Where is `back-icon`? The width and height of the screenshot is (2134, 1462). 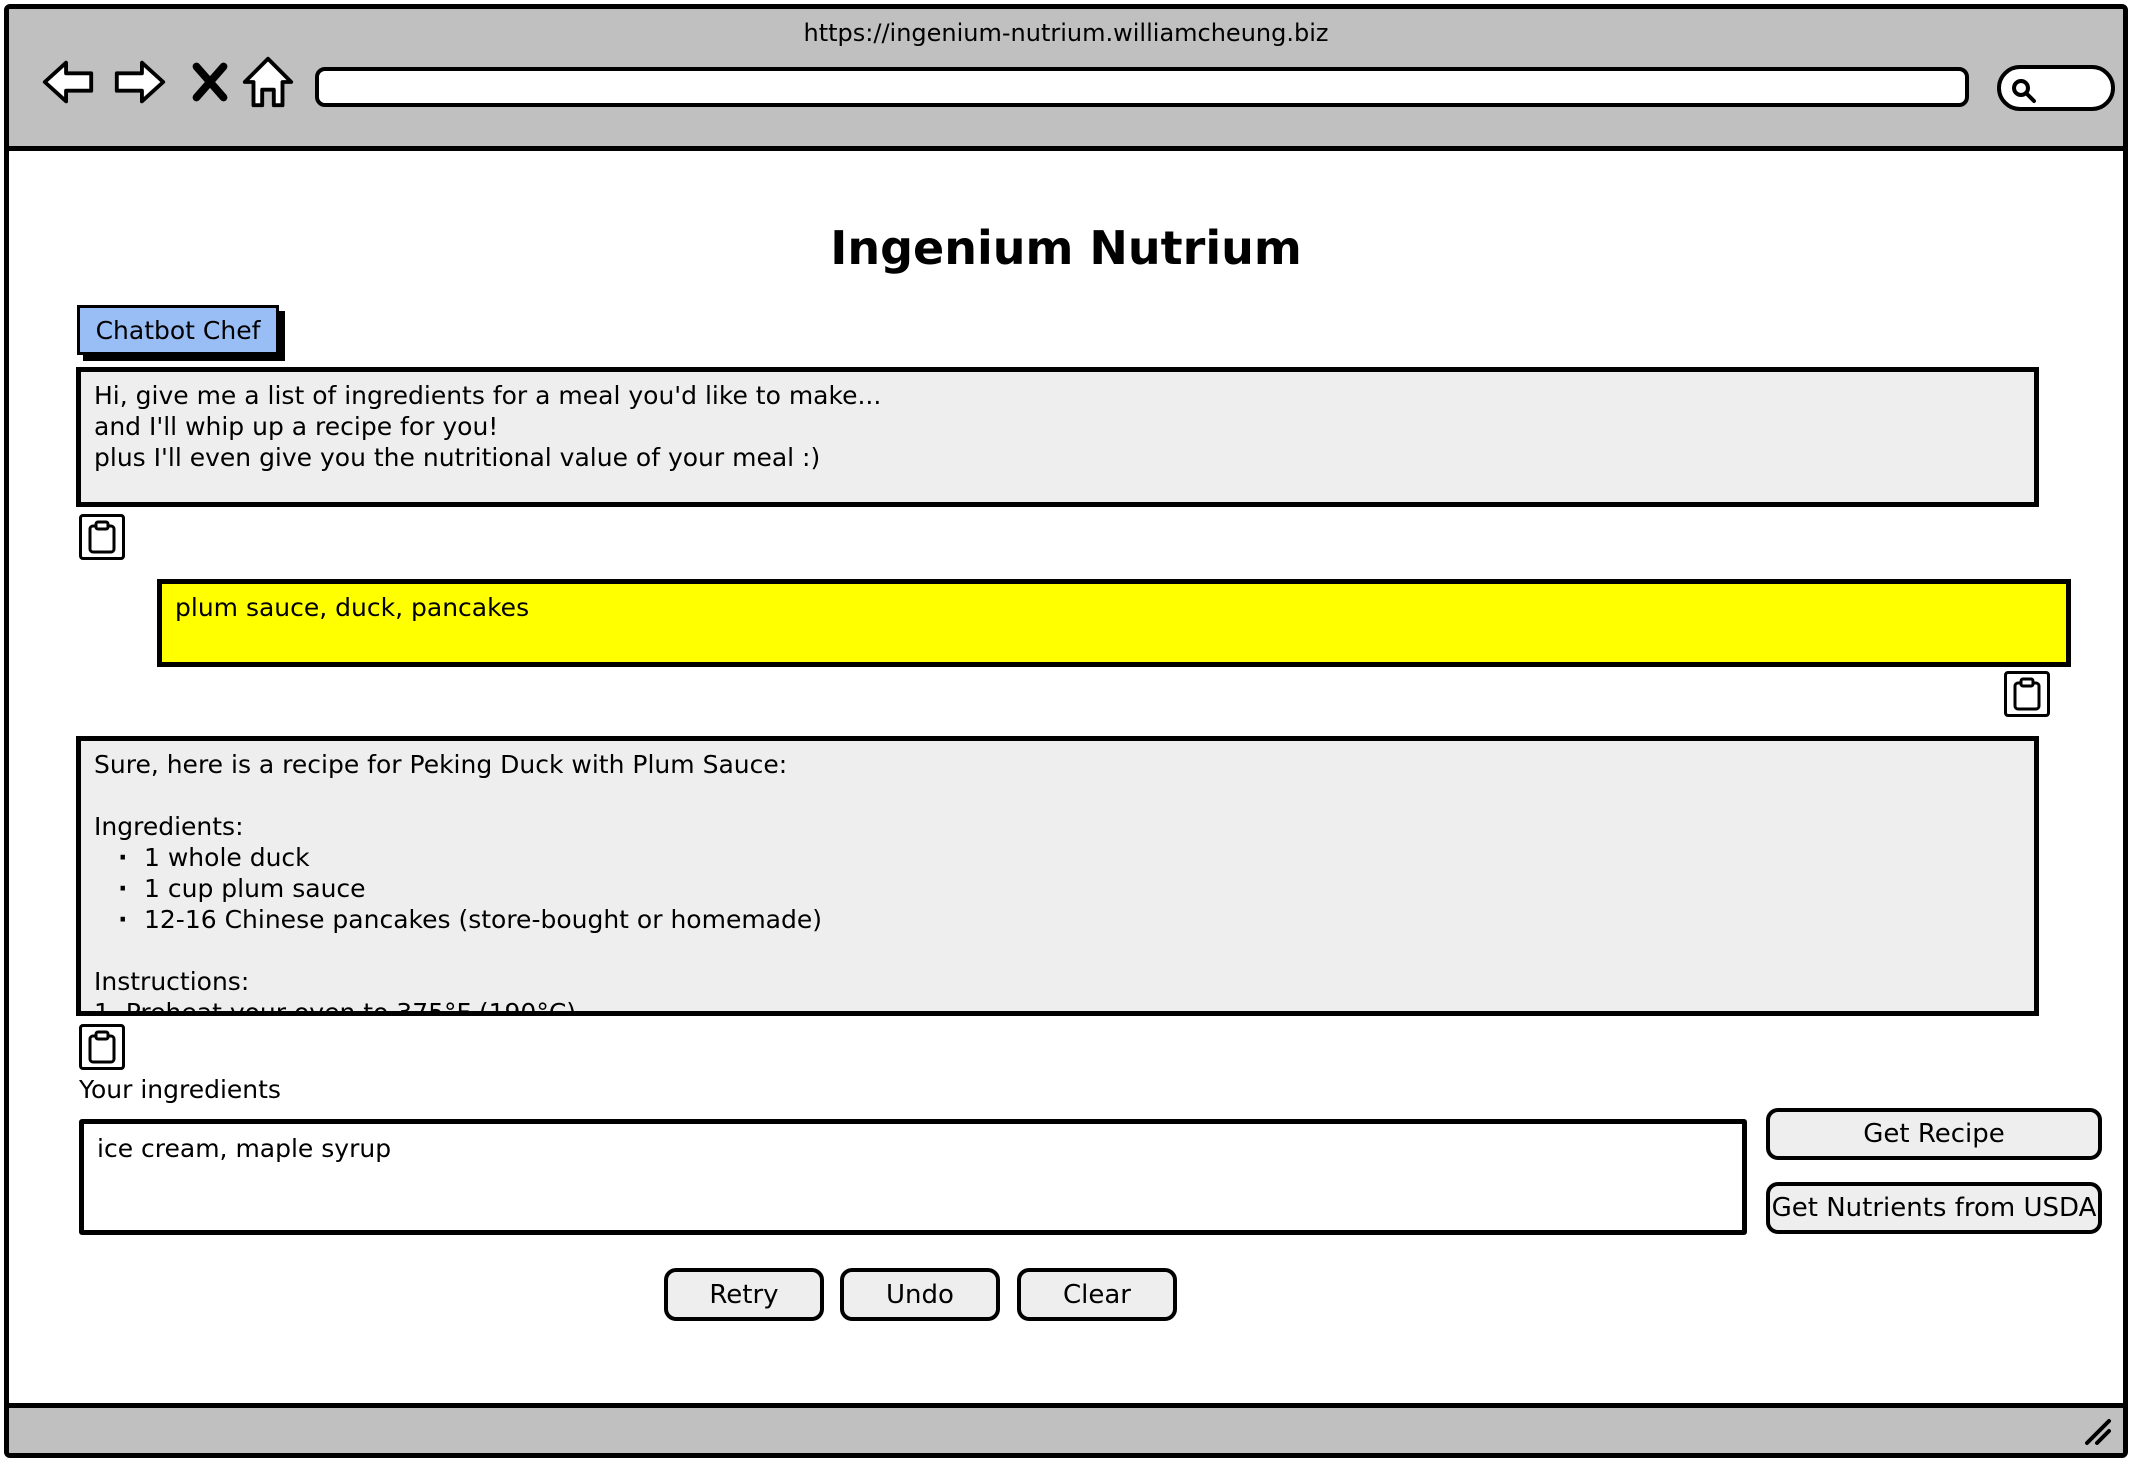
back-icon is located at coordinates (68, 82).